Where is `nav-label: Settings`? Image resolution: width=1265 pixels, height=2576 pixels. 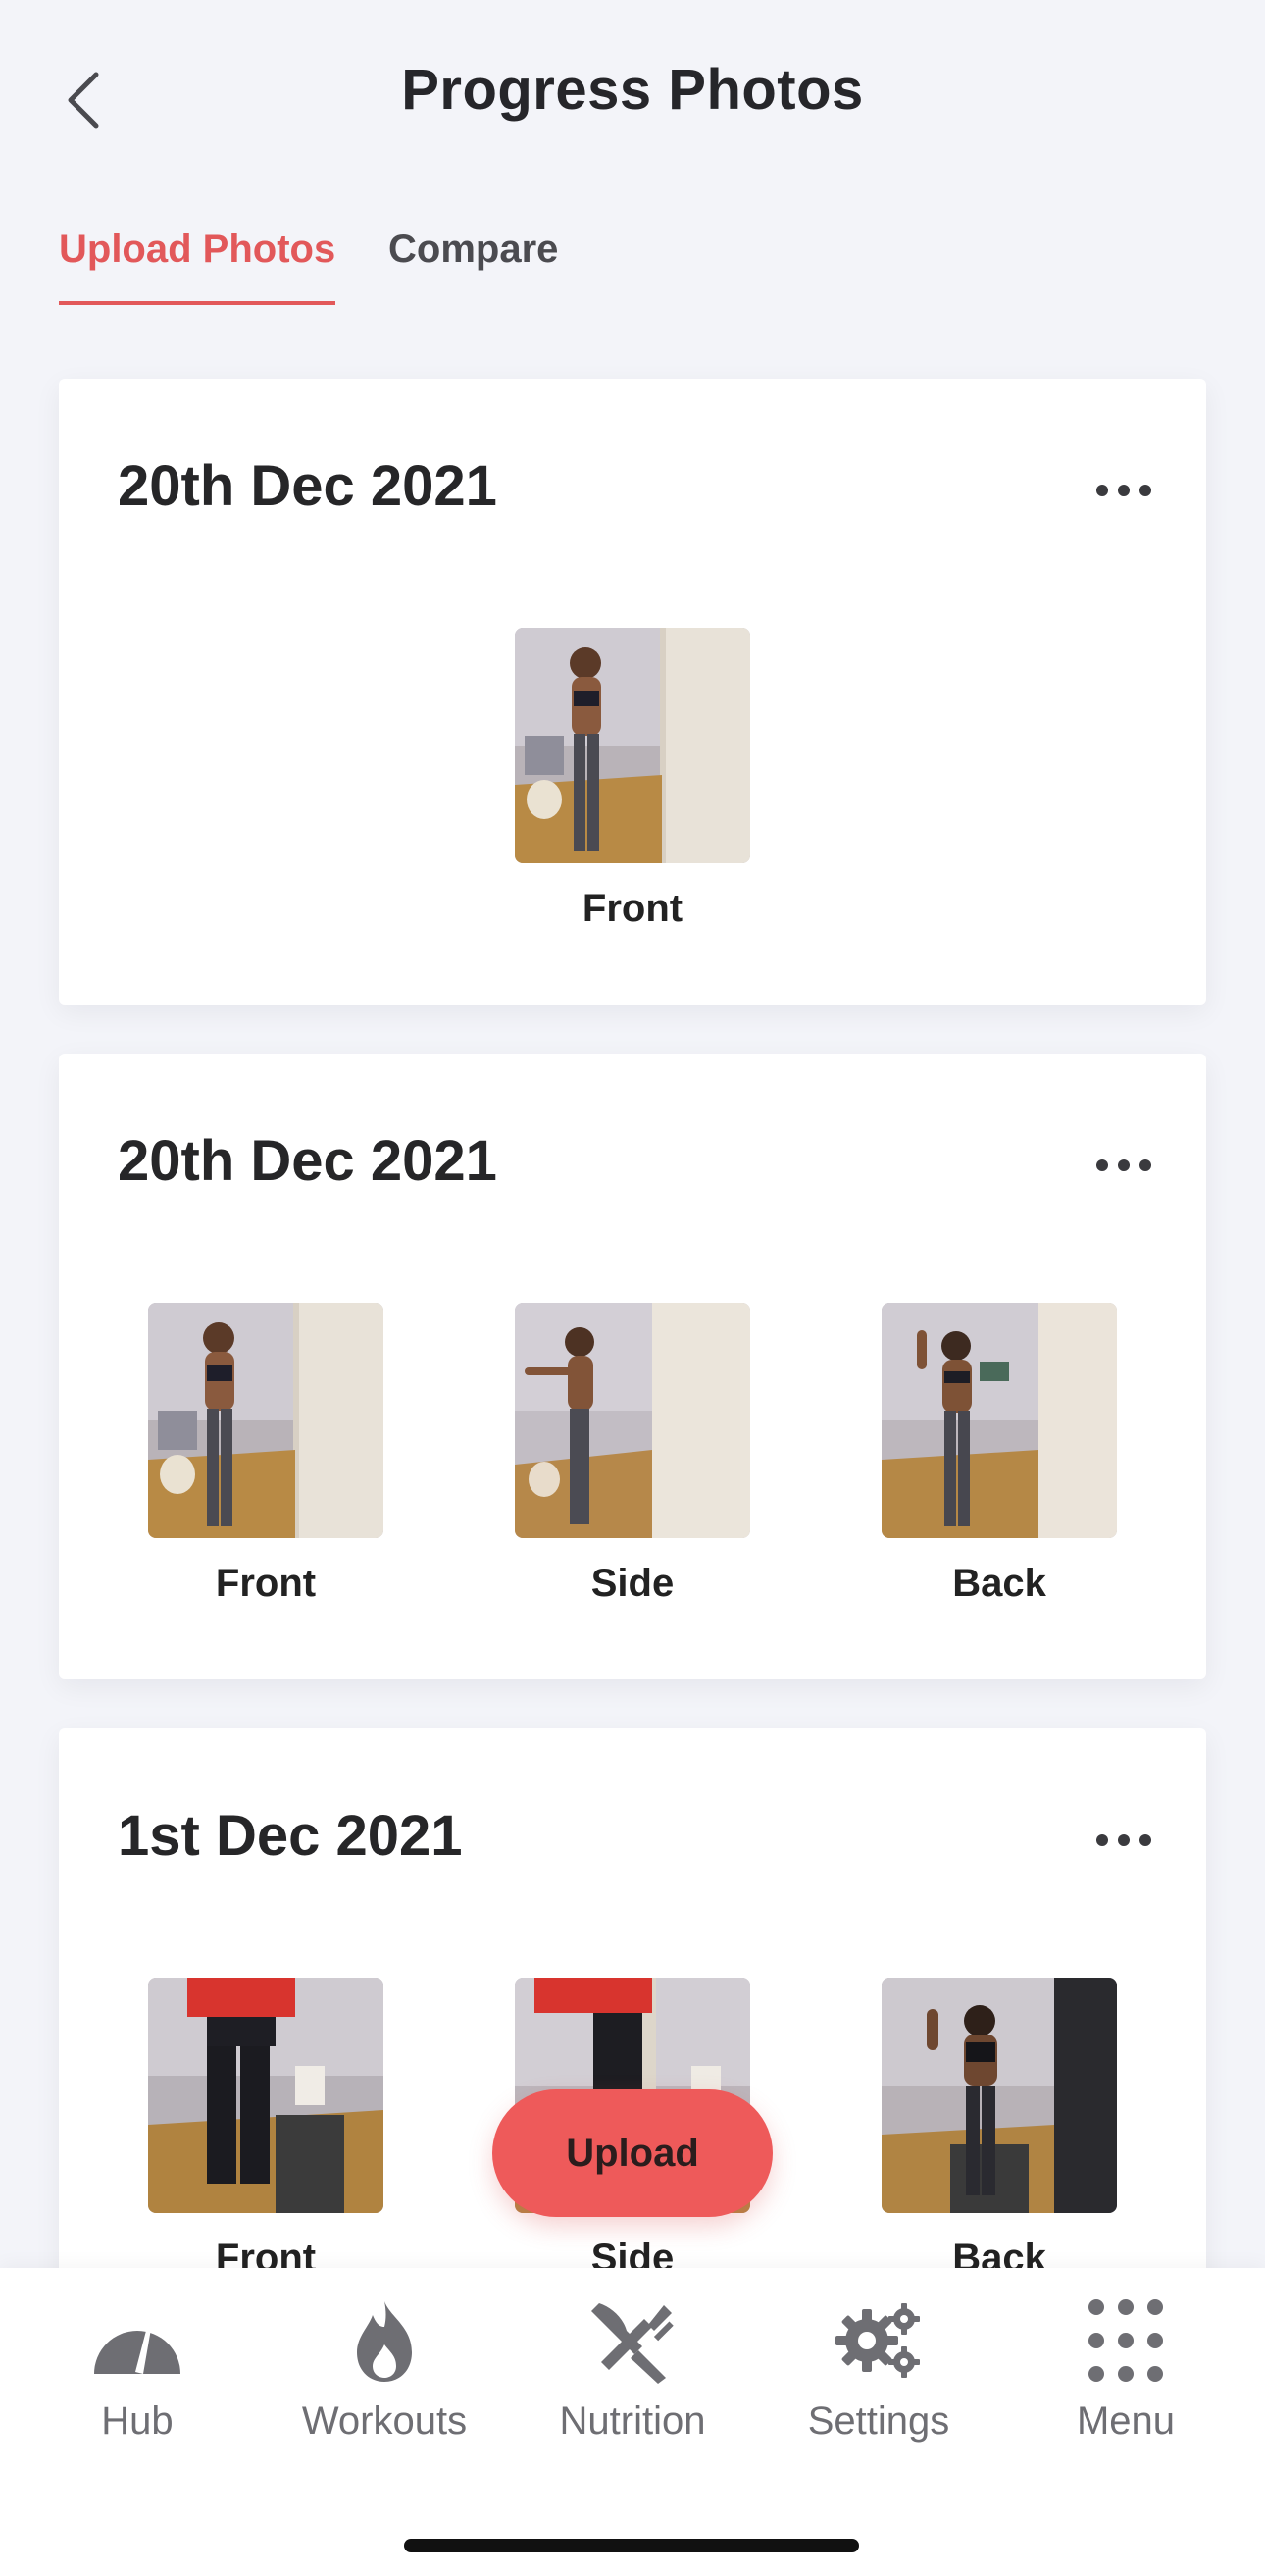
nav-label: Settings is located at coordinates (879, 2421).